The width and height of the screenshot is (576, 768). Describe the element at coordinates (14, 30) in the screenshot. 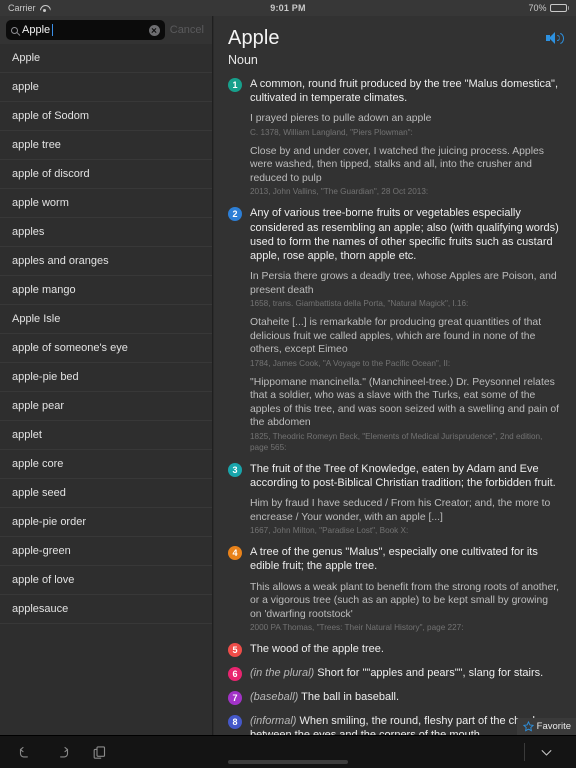

I see `search-icon` at that location.